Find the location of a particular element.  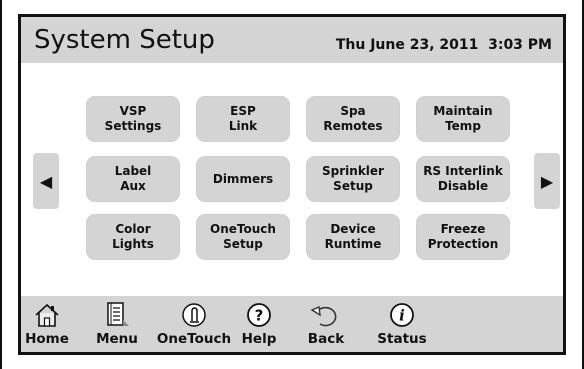

rs-interlink-disable-button: RS Interlink Disable is located at coordinates (463, 179).